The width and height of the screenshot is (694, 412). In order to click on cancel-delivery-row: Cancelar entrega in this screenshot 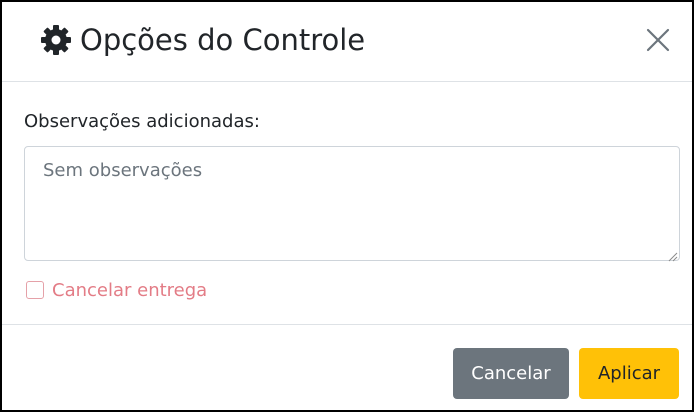, I will do `click(116, 290)`.